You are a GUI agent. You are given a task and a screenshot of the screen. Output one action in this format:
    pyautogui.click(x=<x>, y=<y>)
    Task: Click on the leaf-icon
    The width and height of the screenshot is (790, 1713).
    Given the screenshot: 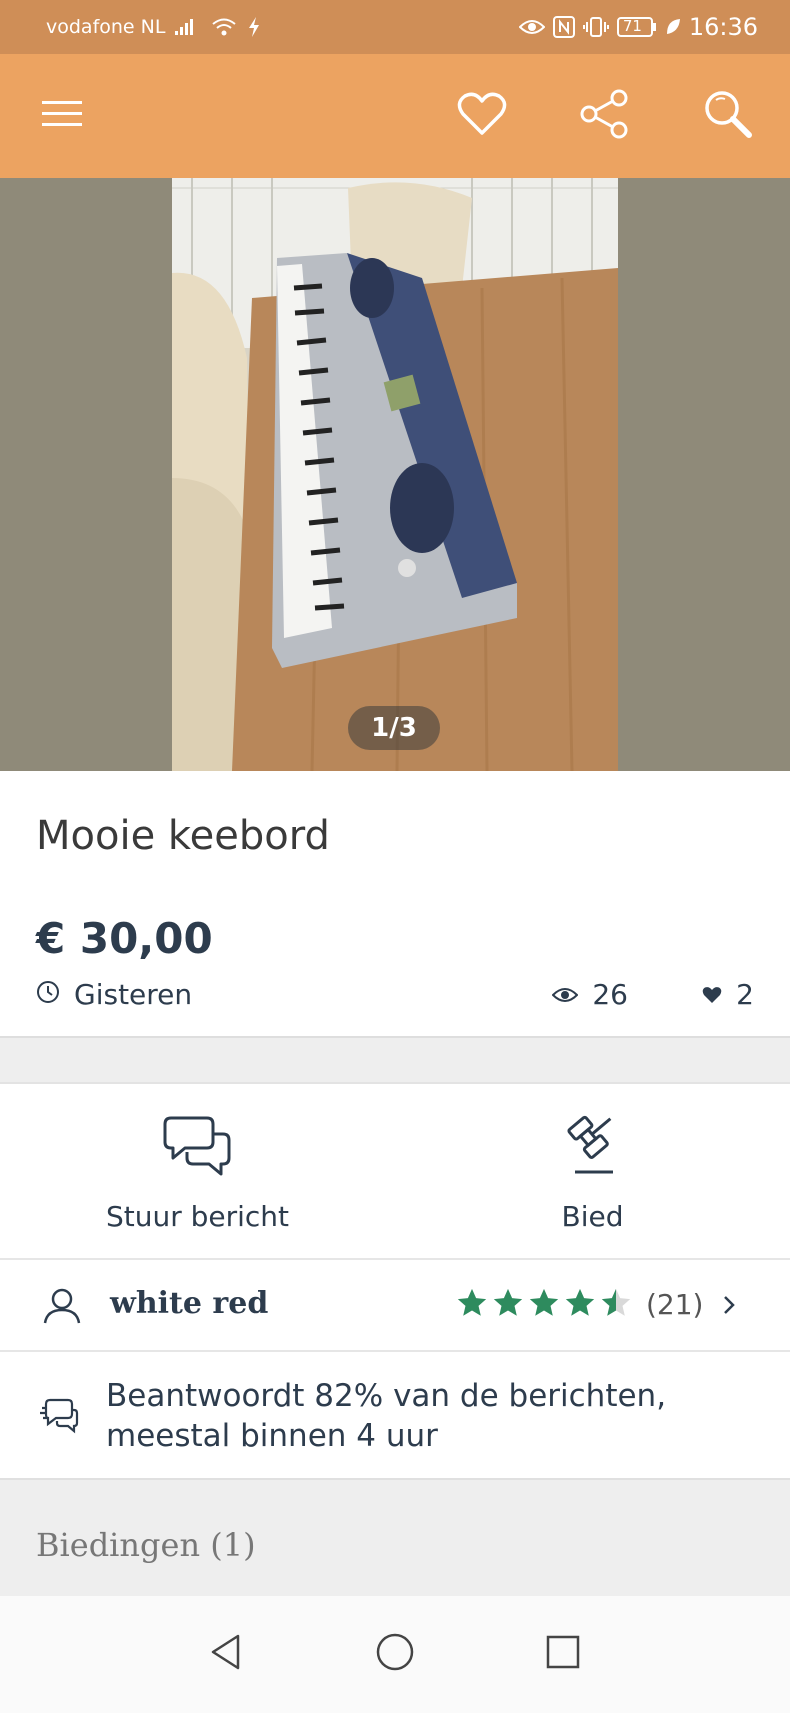 What is the action you would take?
    pyautogui.click(x=673, y=27)
    